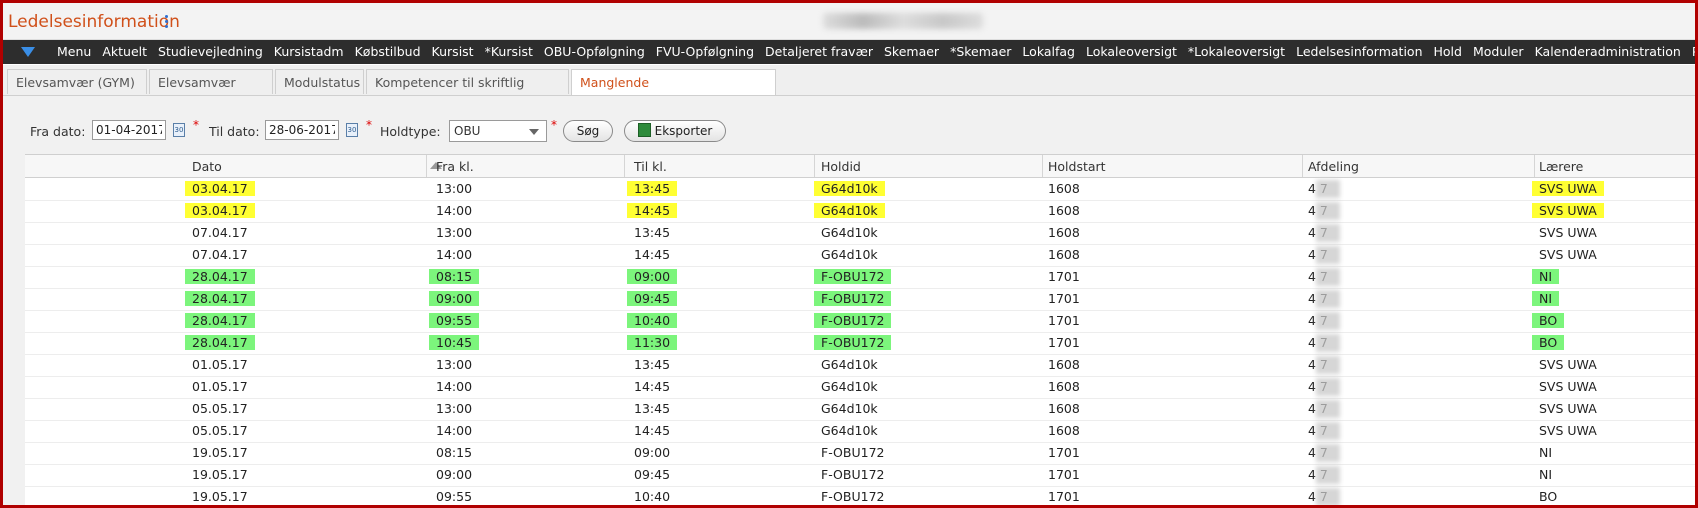  Describe the element at coordinates (453, 51) in the screenshot. I see `menu-item: Kursist` at that location.